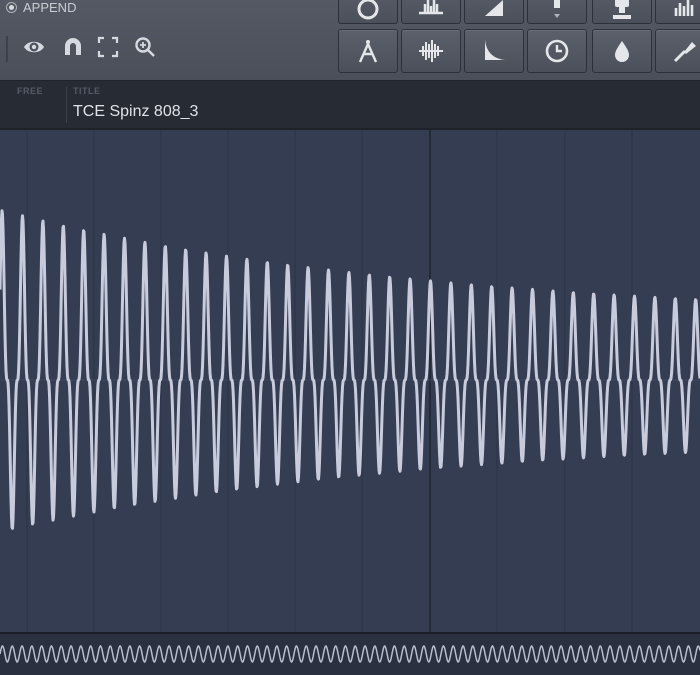  What do you see at coordinates (87, 91) in the screenshot?
I see `title-label: TITLE` at bounding box center [87, 91].